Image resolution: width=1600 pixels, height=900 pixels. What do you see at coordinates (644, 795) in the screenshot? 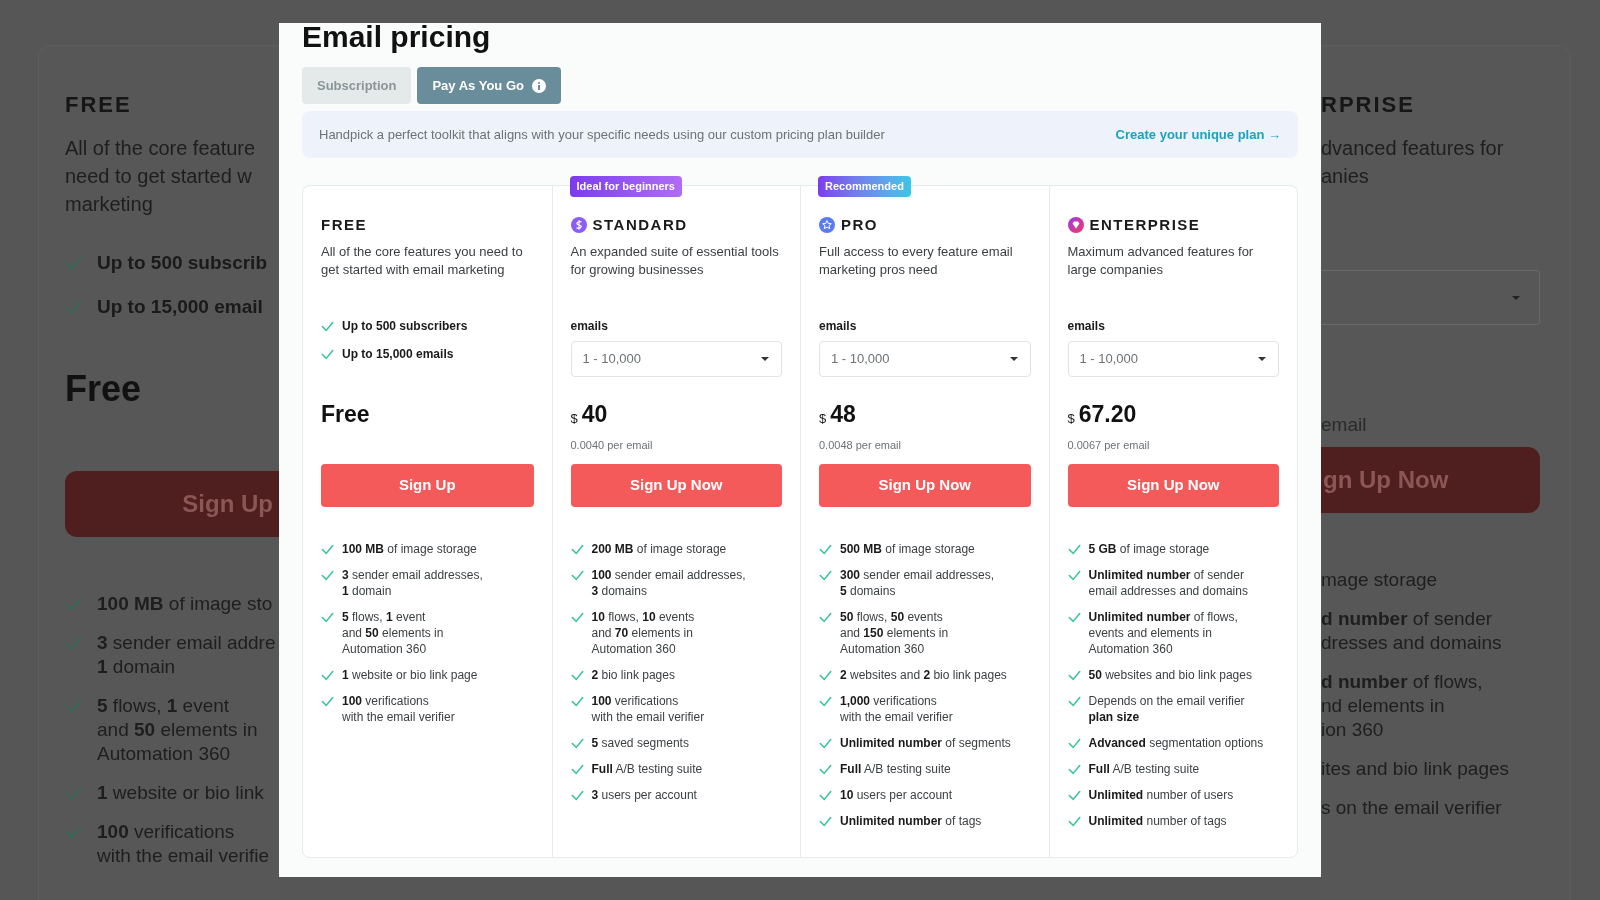
I see `feature-text: 3 users per account` at bounding box center [644, 795].